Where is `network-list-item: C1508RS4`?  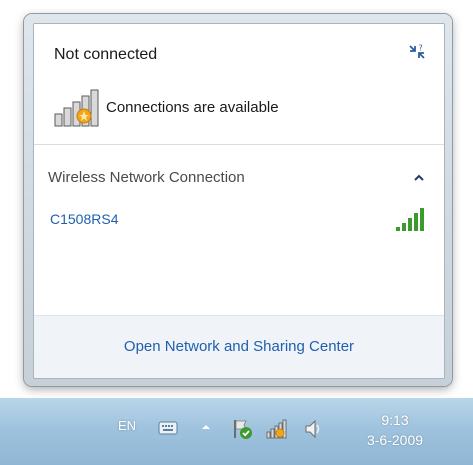 network-list-item: C1508RS4 is located at coordinates (238, 219).